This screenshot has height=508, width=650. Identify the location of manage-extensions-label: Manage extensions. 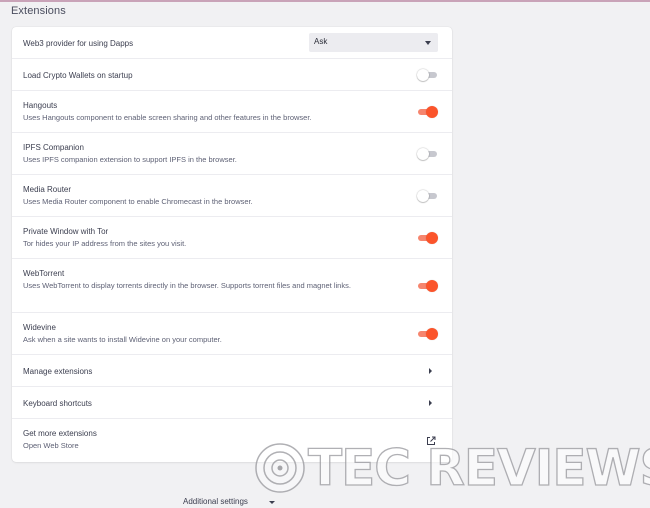
(58, 371).